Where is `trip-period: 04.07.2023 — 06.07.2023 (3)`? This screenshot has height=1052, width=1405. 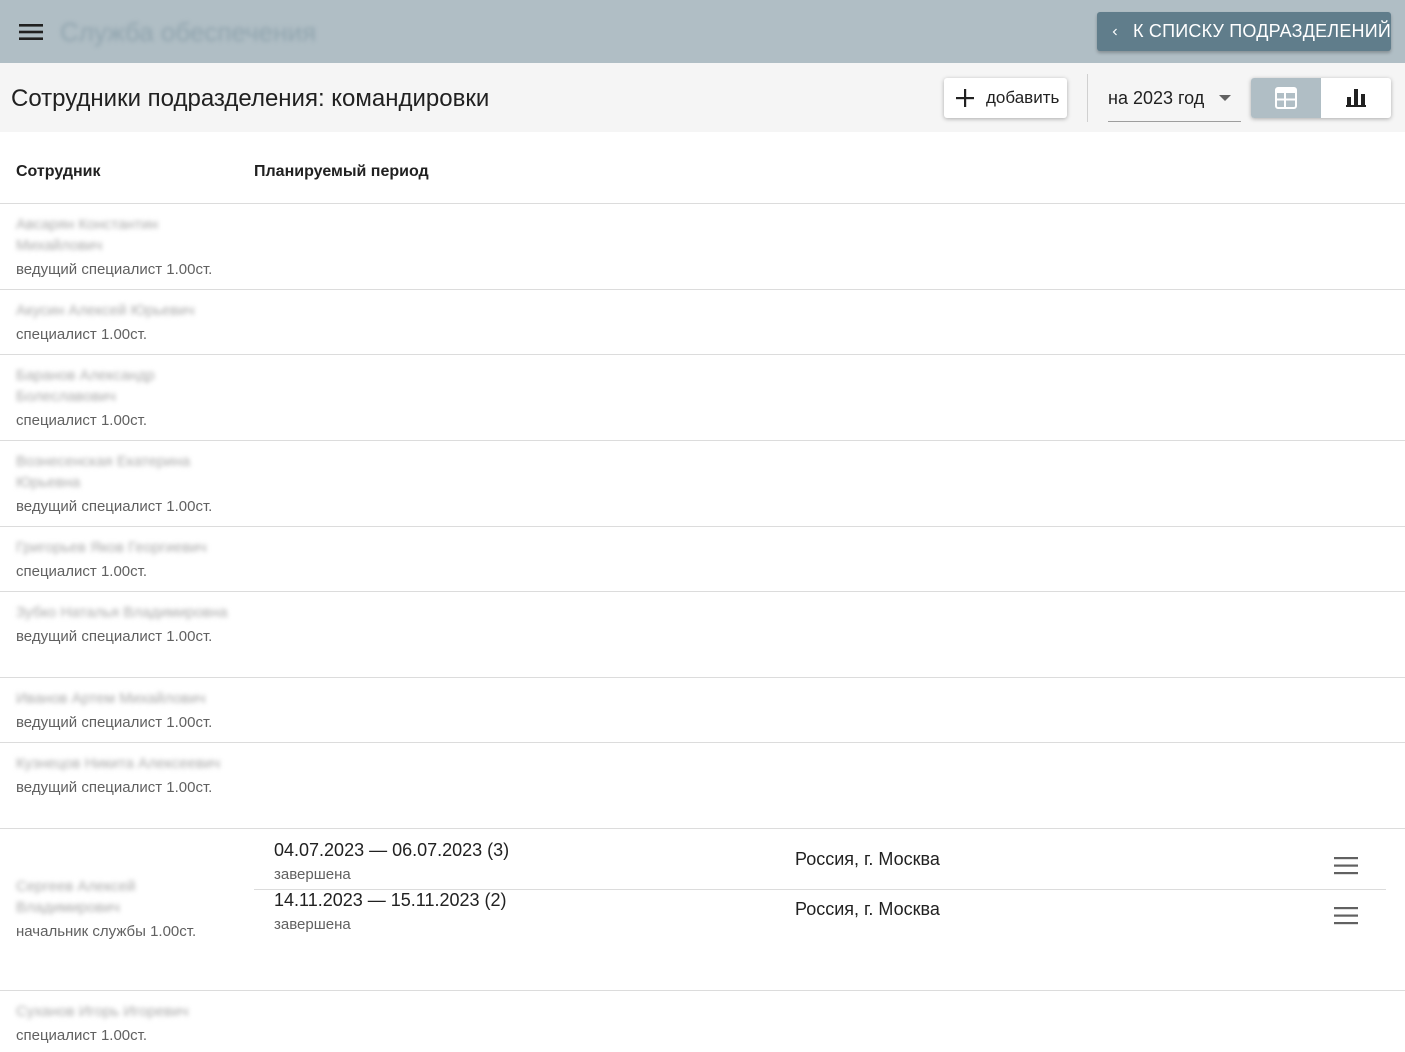 trip-period: 04.07.2023 — 06.07.2023 (3) is located at coordinates (392, 850).